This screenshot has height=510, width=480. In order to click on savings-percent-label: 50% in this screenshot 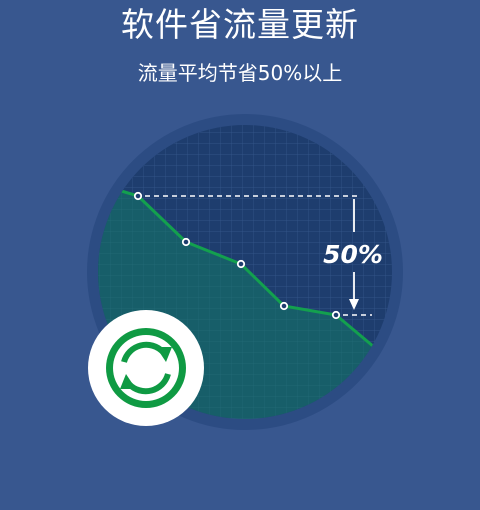, I will do `click(353, 254)`.